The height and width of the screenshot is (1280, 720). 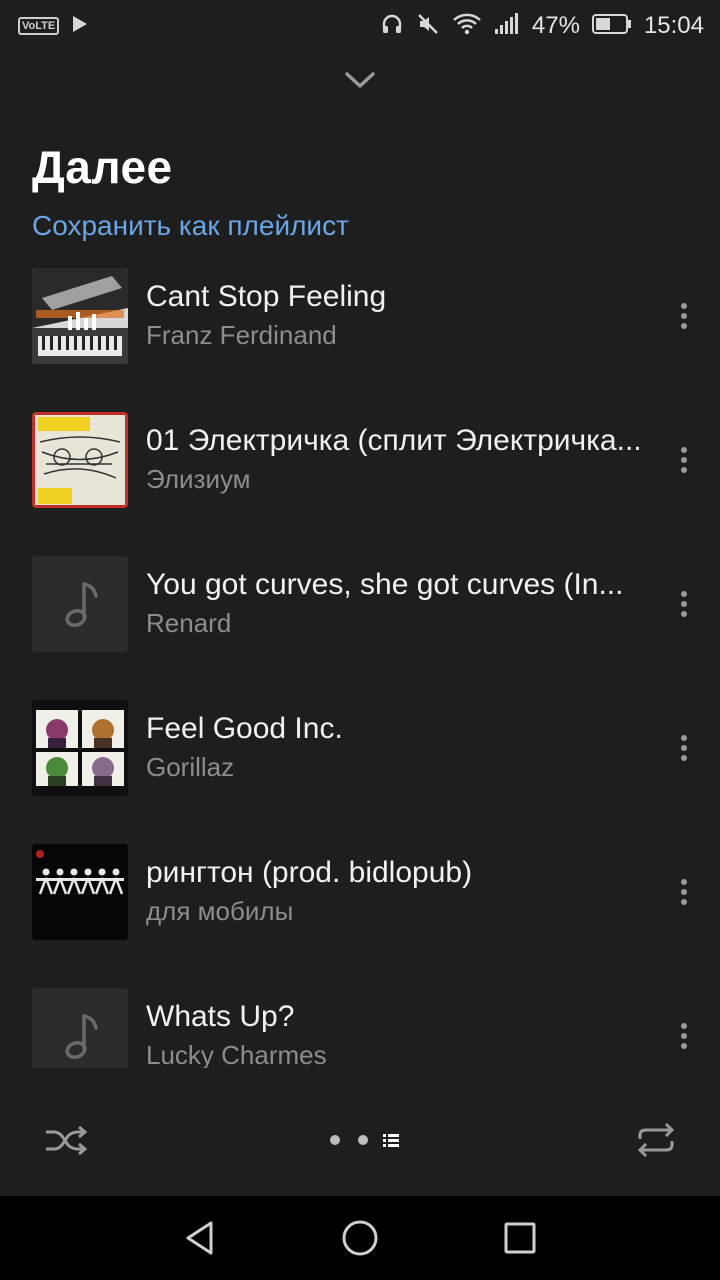 I want to click on queue-list-icon, so click(x=391, y=1140).